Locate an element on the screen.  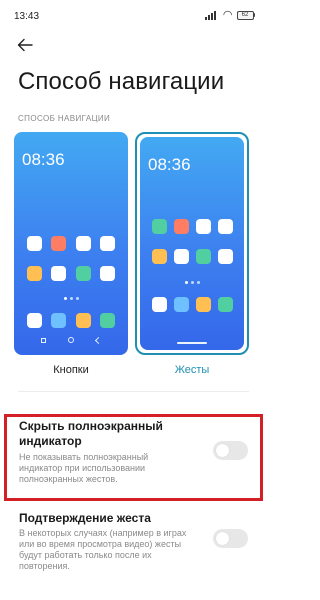
toggle-gesture-confirm is located at coordinates (230, 538).